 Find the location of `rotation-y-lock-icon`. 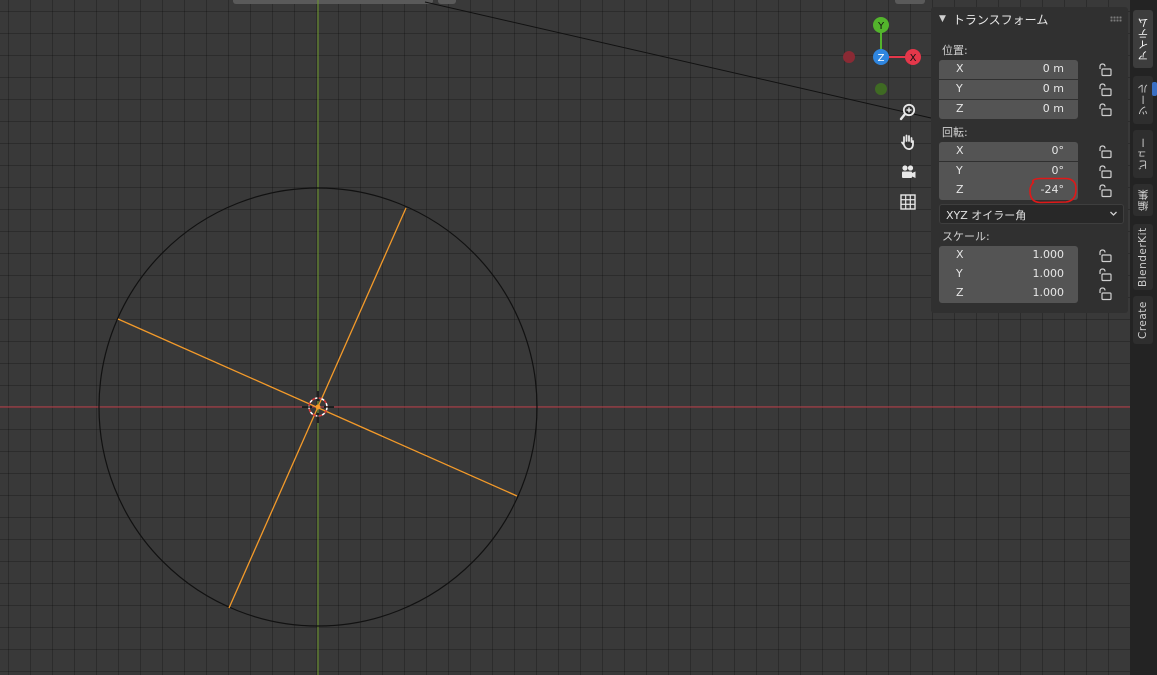

rotation-y-lock-icon is located at coordinates (1105, 172).